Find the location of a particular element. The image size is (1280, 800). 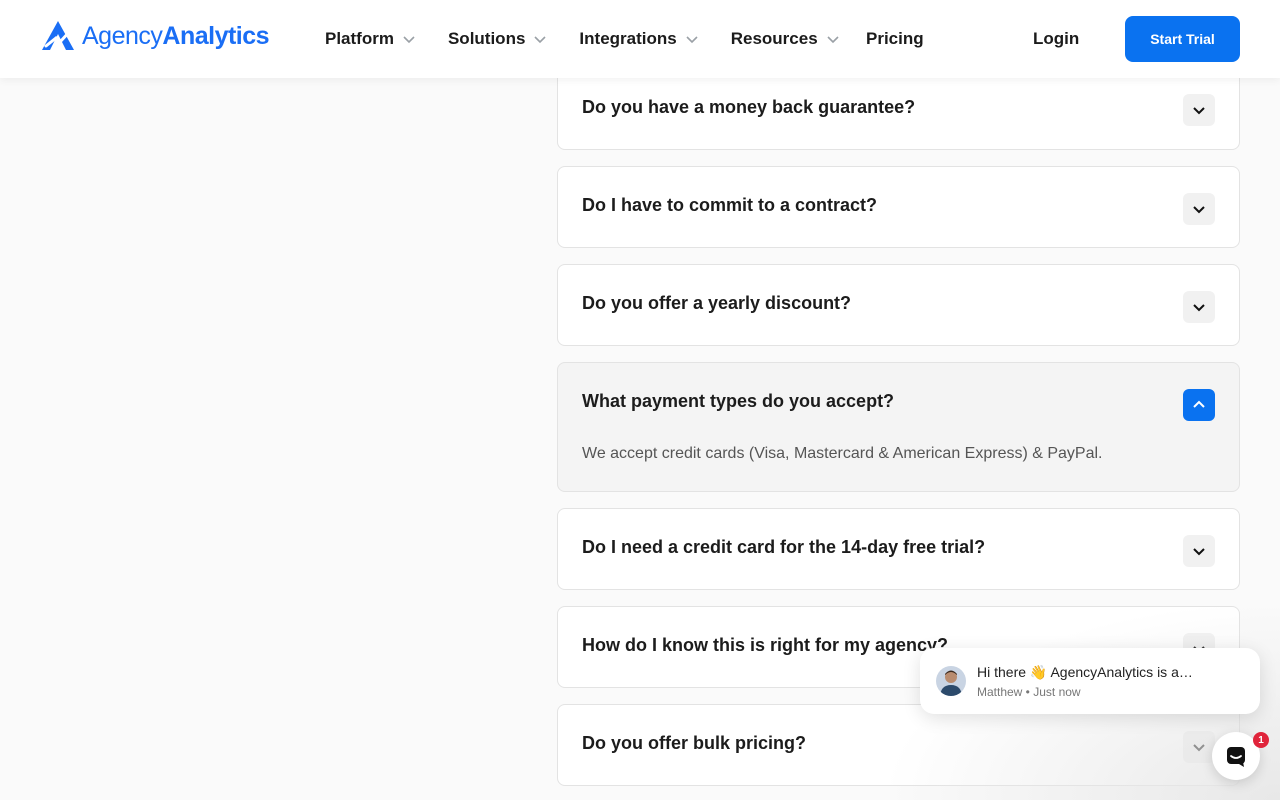

nav-solutions: Solutions is located at coordinates (497, 39).